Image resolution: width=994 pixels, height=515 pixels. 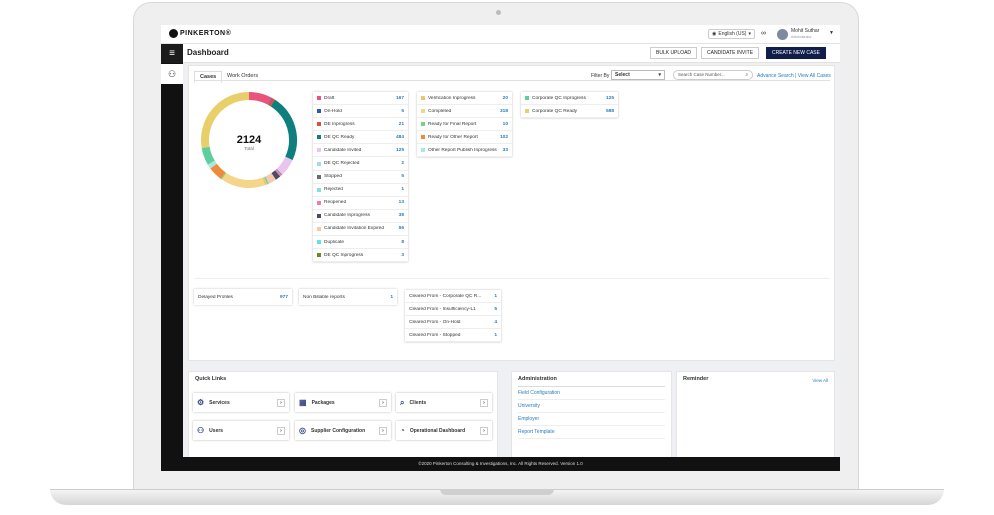 What do you see at coordinates (360, 151) in the screenshot?
I see `list-item: Candidate Invited 125` at bounding box center [360, 151].